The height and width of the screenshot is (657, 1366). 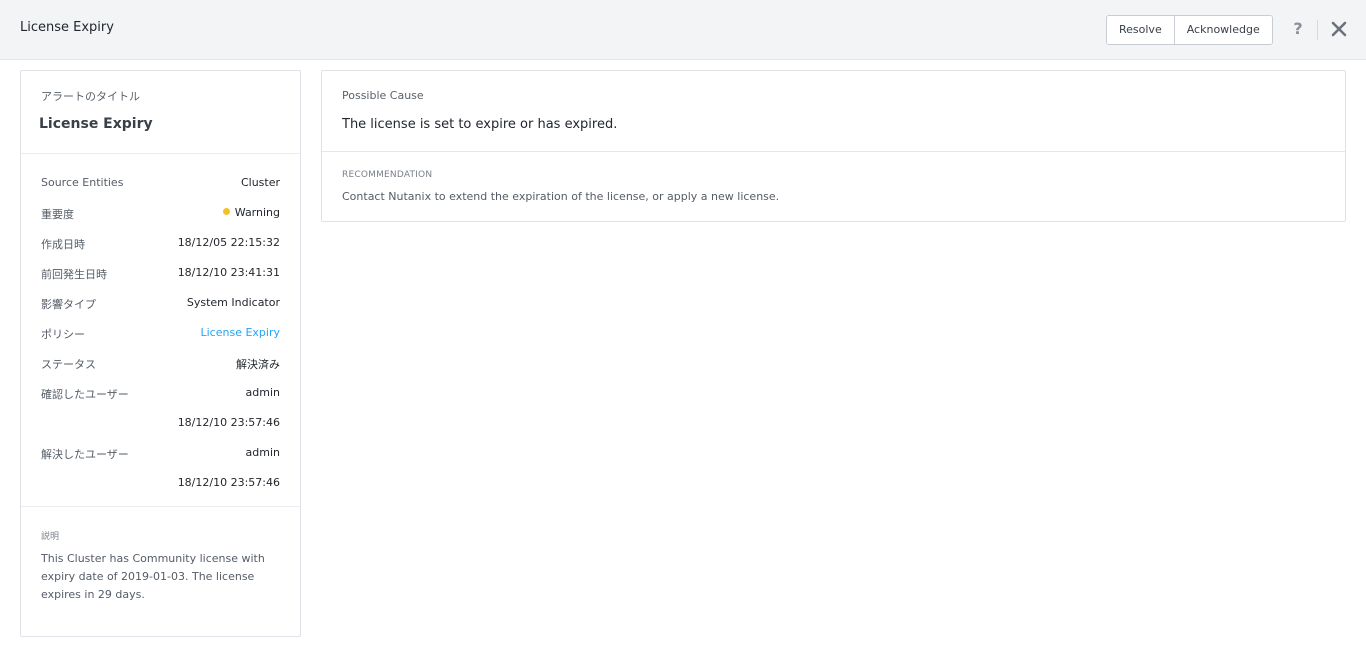 What do you see at coordinates (63, 334) in the screenshot?
I see `row-label: ポリシー` at bounding box center [63, 334].